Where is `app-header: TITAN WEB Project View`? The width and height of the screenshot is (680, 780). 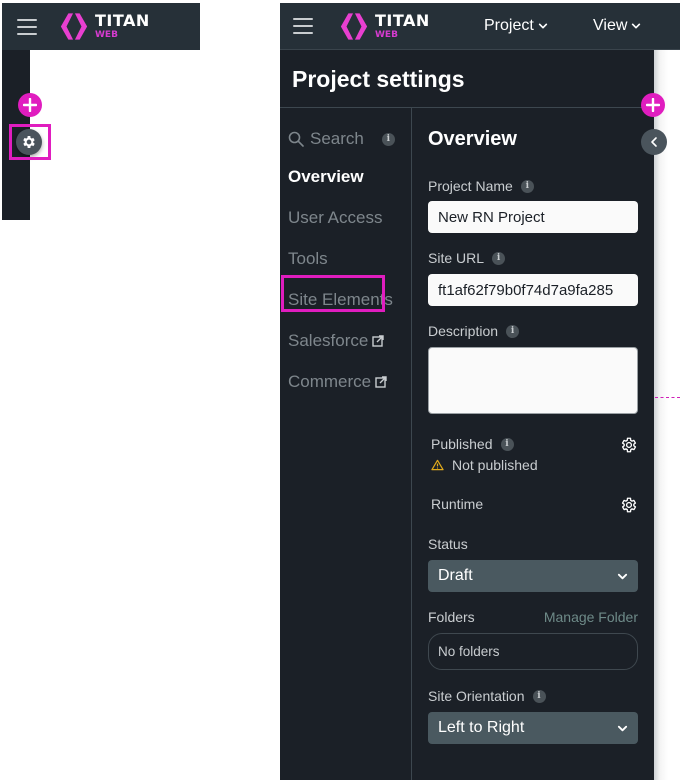 app-header: TITAN WEB Project View is located at coordinates (480, 26).